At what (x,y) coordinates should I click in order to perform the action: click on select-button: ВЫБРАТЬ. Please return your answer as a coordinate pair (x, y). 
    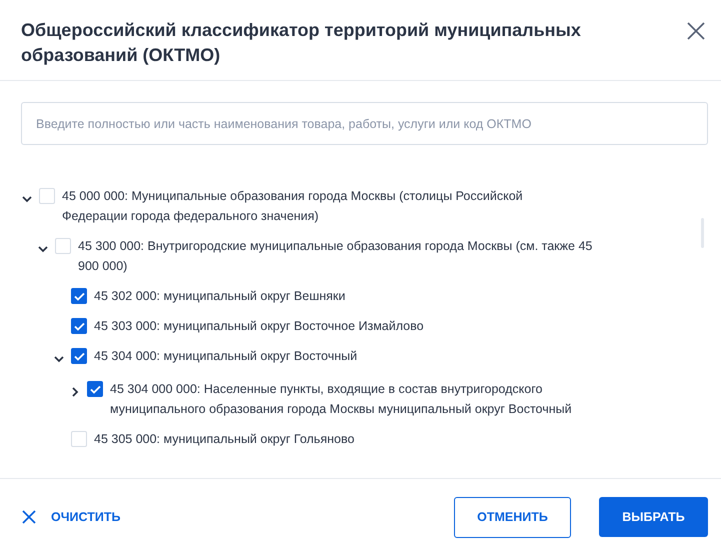
    Looking at the image, I should click on (653, 517).